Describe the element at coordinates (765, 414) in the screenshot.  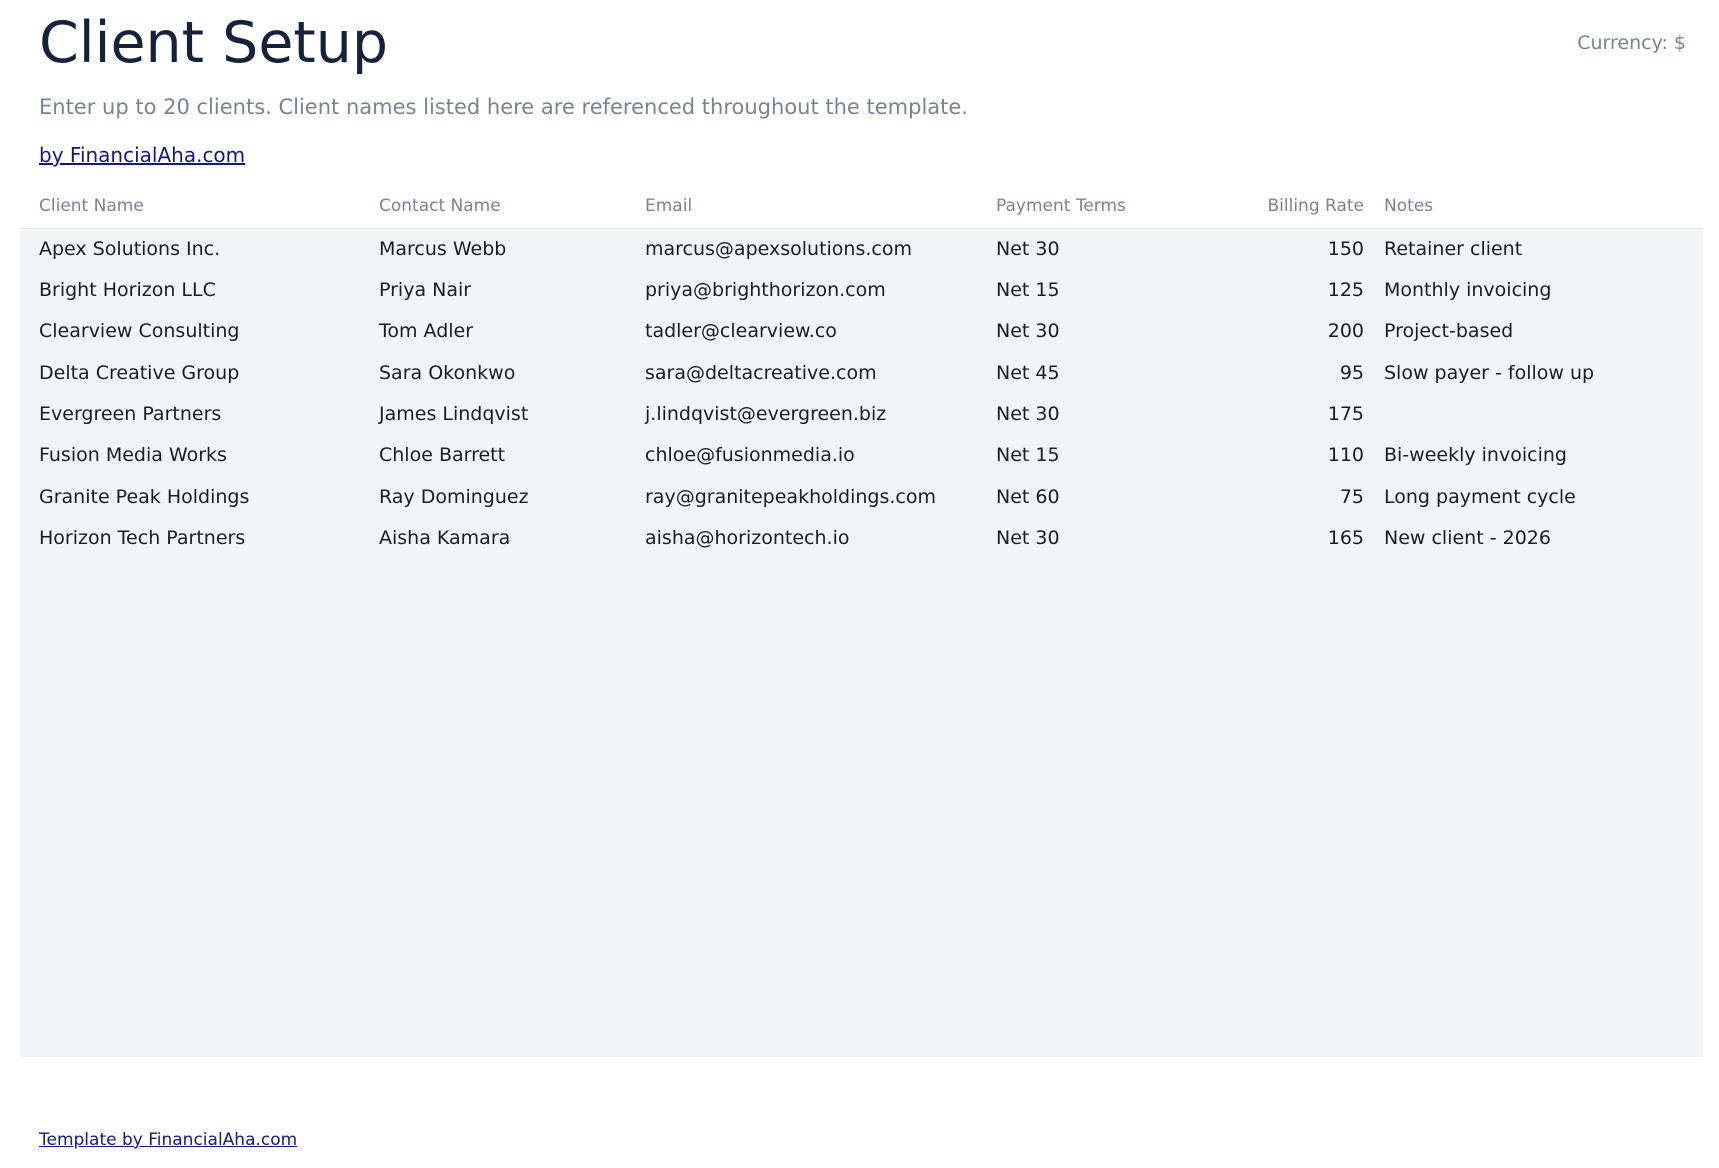
I see `email-cell: j.lindqvist@evergreen.biz` at that location.